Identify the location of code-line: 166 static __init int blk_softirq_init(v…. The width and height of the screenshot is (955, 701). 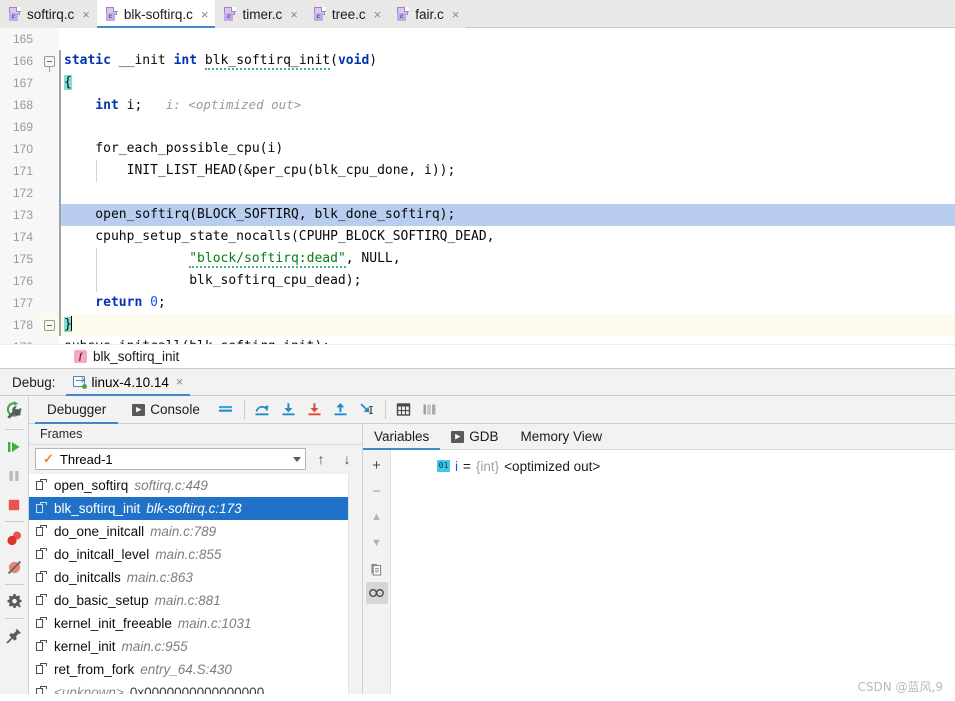
(477, 61).